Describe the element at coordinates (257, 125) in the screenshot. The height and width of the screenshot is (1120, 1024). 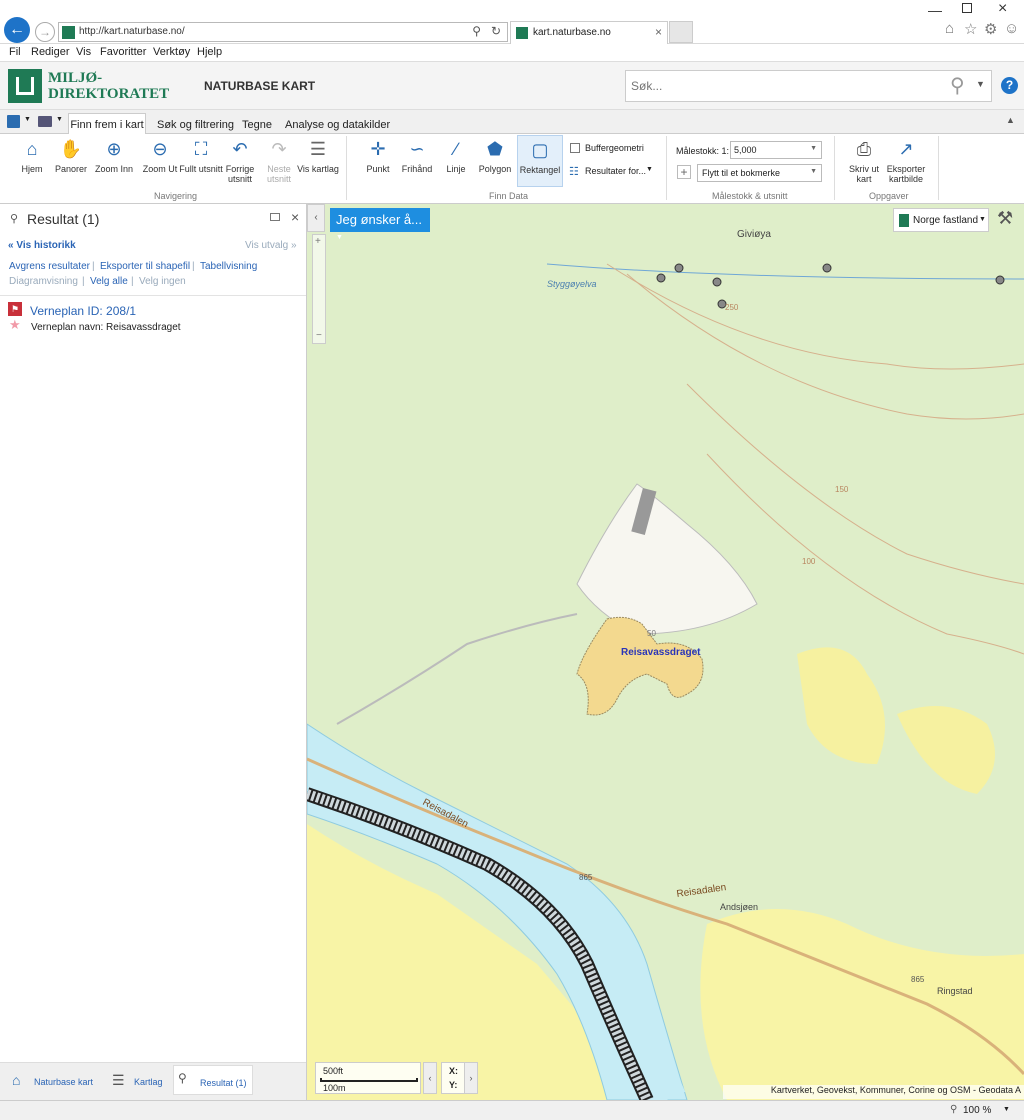
I see `tab-tegne: Tegne` at that location.